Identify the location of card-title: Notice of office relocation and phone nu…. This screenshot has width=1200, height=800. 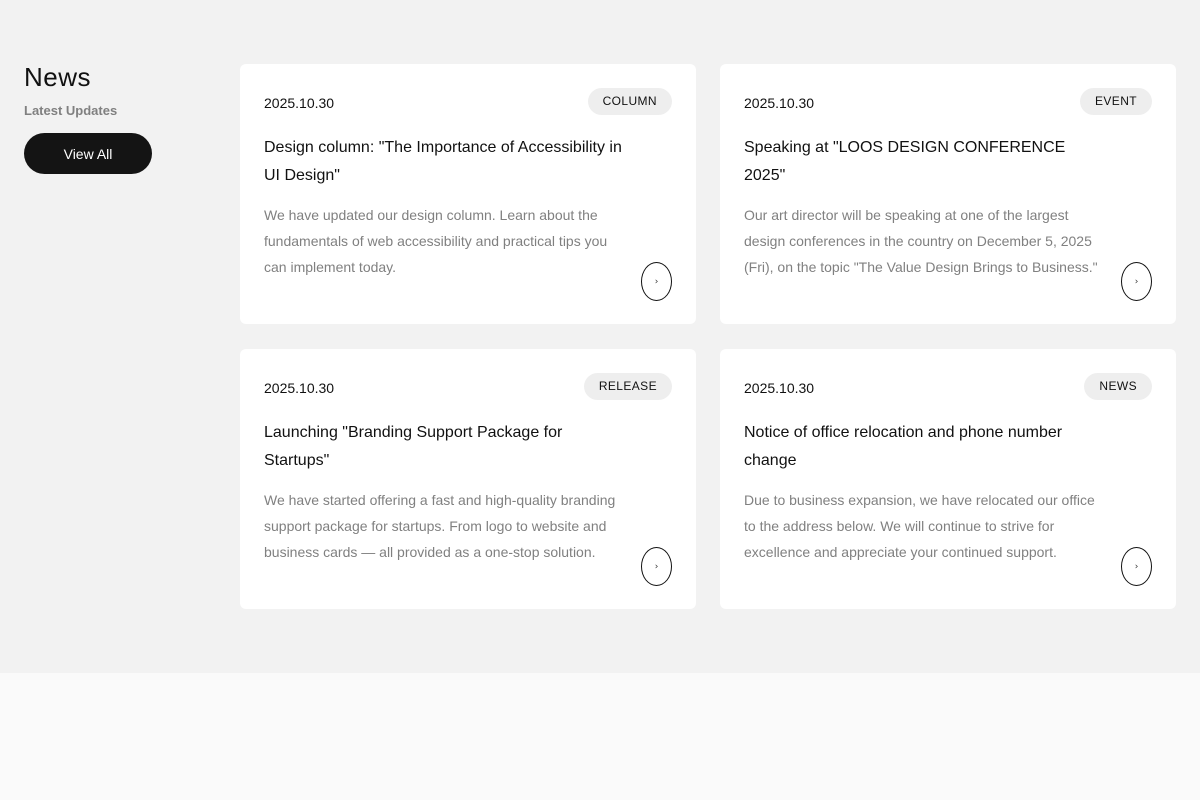
(926, 447).